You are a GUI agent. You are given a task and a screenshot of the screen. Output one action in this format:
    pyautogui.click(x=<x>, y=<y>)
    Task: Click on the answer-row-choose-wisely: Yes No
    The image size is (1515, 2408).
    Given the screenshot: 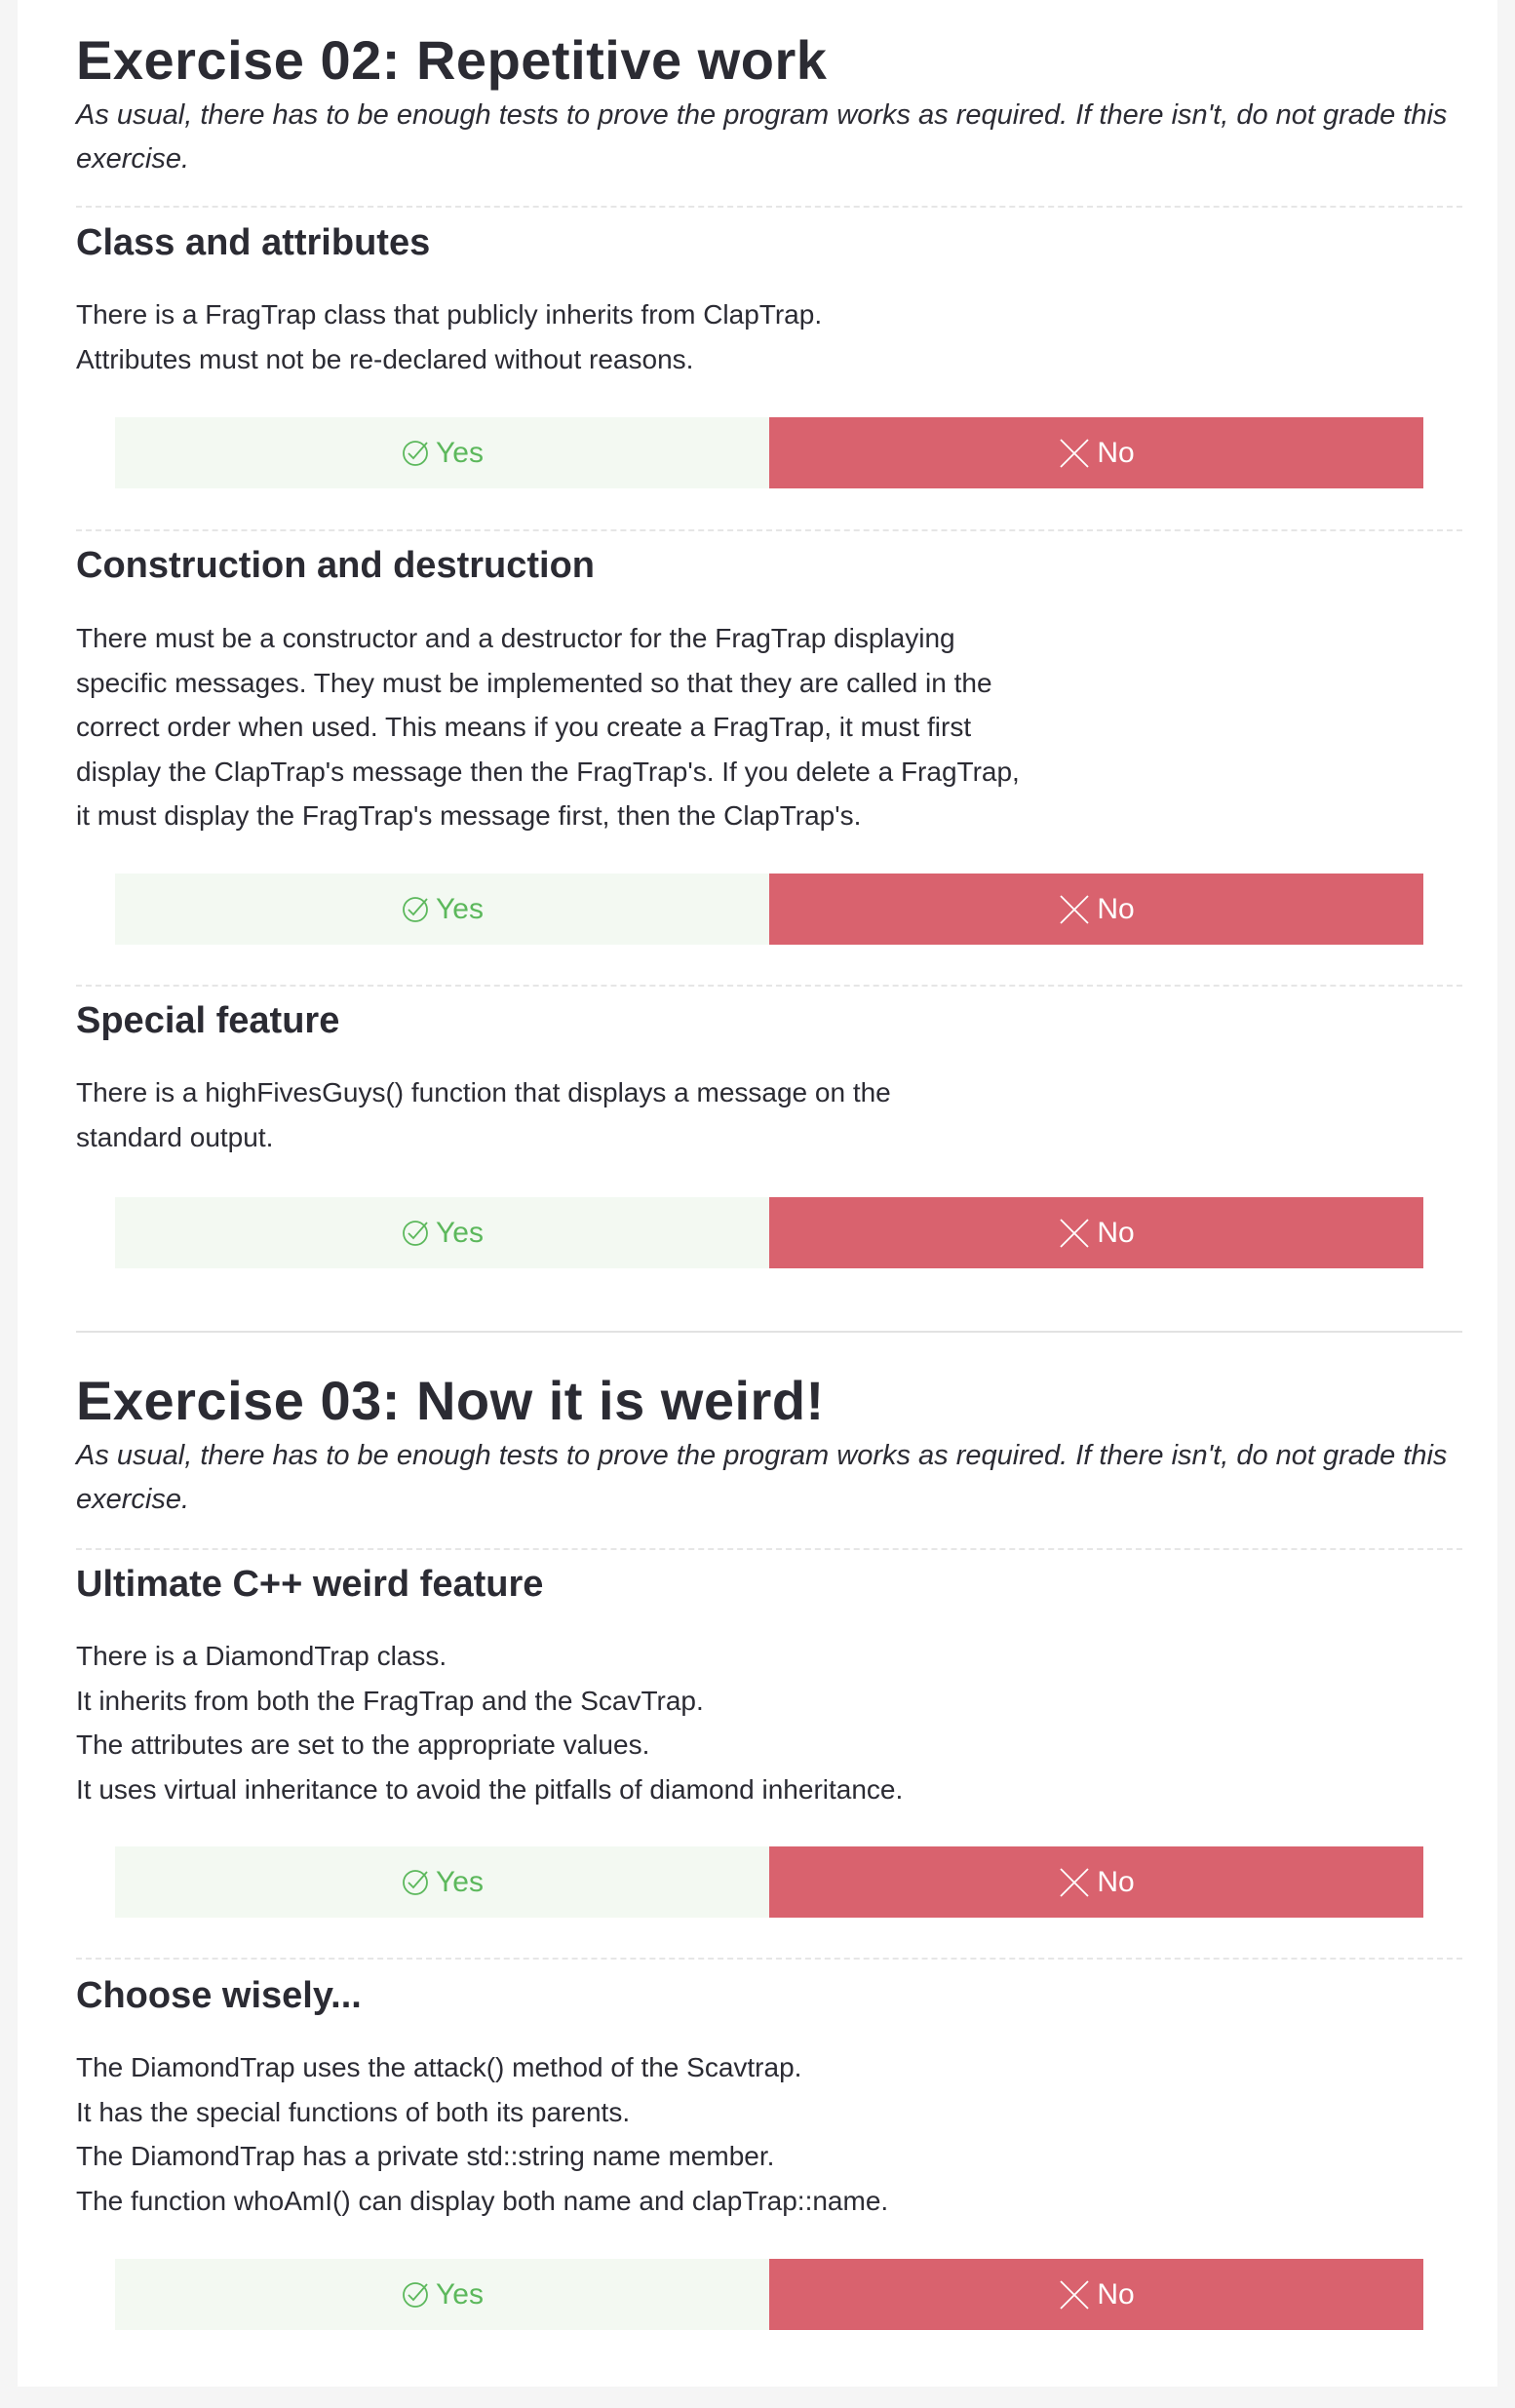 What is the action you would take?
    pyautogui.click(x=769, y=2294)
    